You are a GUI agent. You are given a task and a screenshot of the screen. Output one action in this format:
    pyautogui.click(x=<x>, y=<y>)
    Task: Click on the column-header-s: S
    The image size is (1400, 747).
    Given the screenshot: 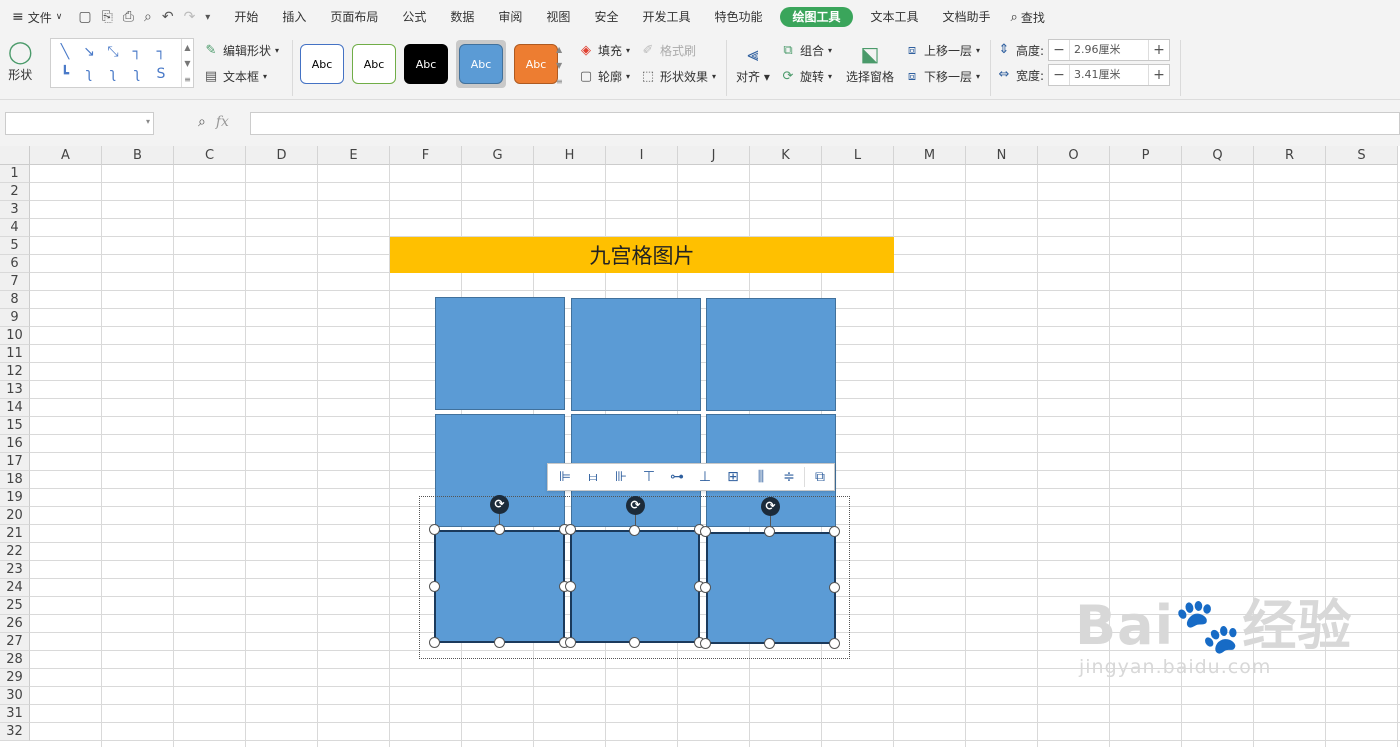 What is the action you would take?
    pyautogui.click(x=1362, y=155)
    